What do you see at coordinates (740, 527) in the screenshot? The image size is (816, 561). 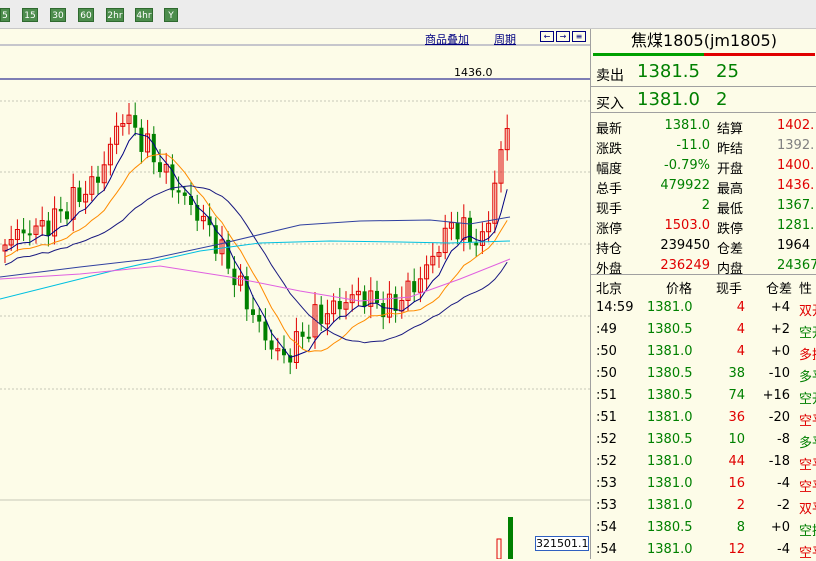 I see `tick-volume: 8` at bounding box center [740, 527].